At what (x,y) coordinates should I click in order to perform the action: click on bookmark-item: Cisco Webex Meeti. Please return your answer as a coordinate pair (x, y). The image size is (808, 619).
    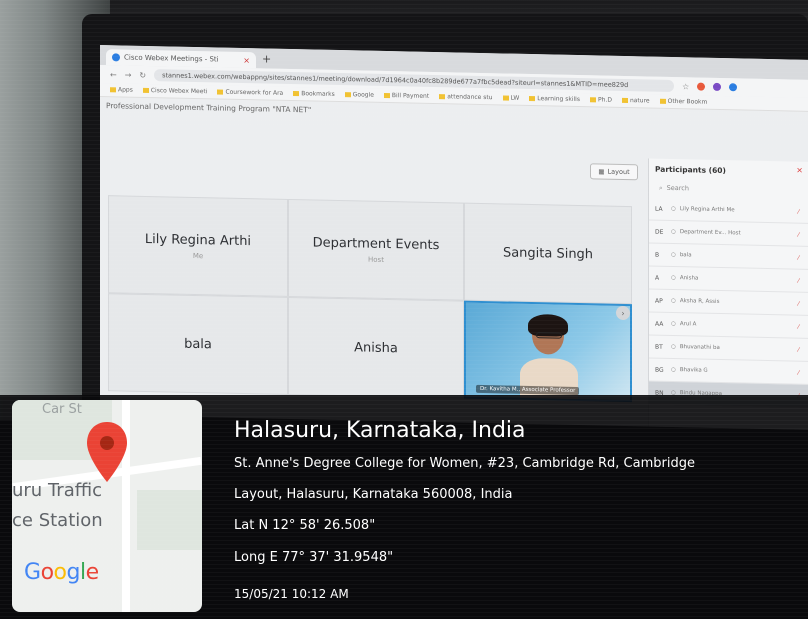
    Looking at the image, I should click on (174, 91).